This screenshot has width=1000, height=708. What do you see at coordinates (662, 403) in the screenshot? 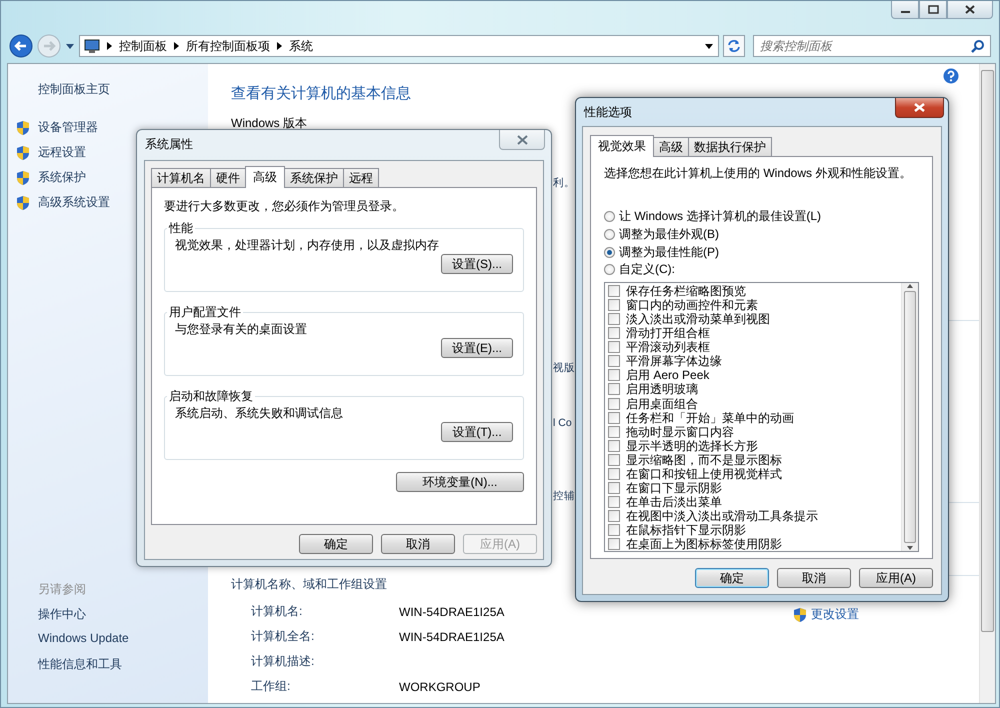
I see `checkbox-label: 启用桌面组合` at bounding box center [662, 403].